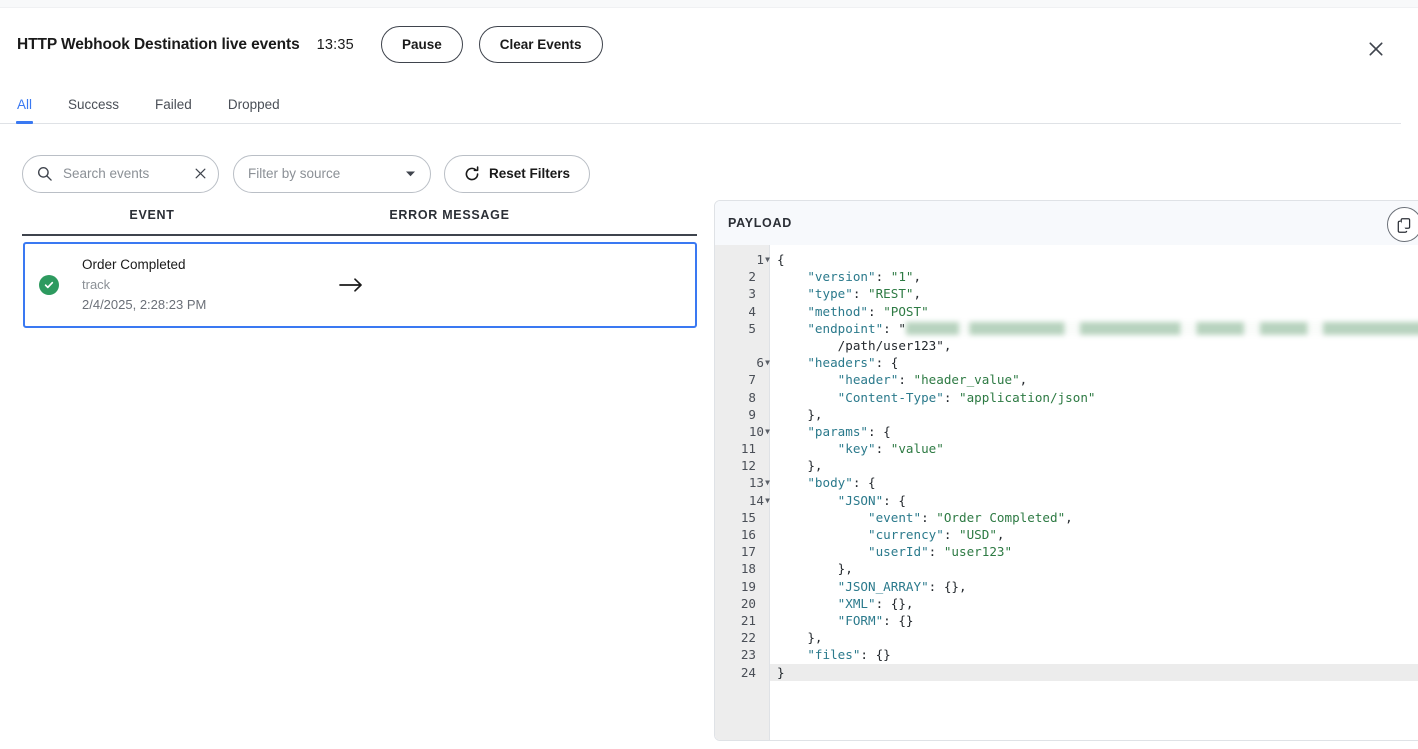  What do you see at coordinates (748, 569) in the screenshot?
I see `line-number: 18` at bounding box center [748, 569].